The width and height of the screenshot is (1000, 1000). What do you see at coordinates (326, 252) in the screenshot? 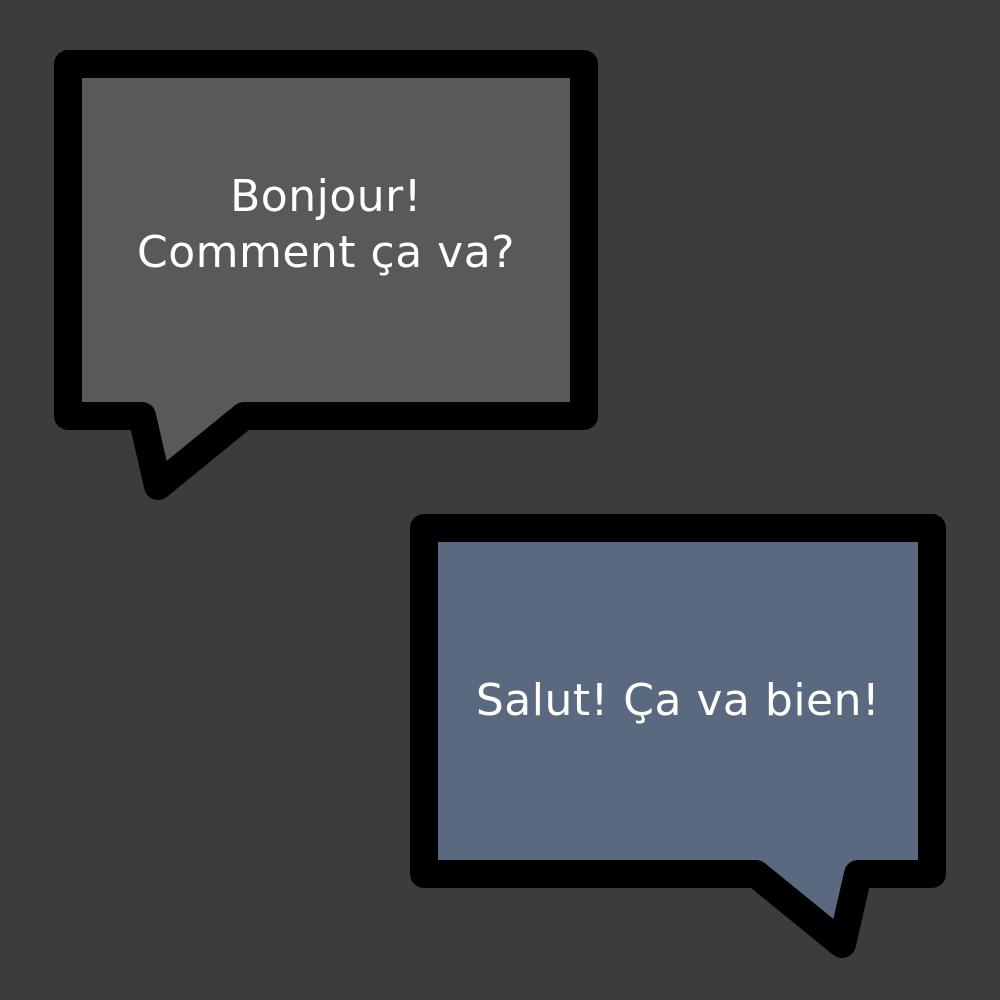
I see `bubble-line: Comment ça va?` at bounding box center [326, 252].